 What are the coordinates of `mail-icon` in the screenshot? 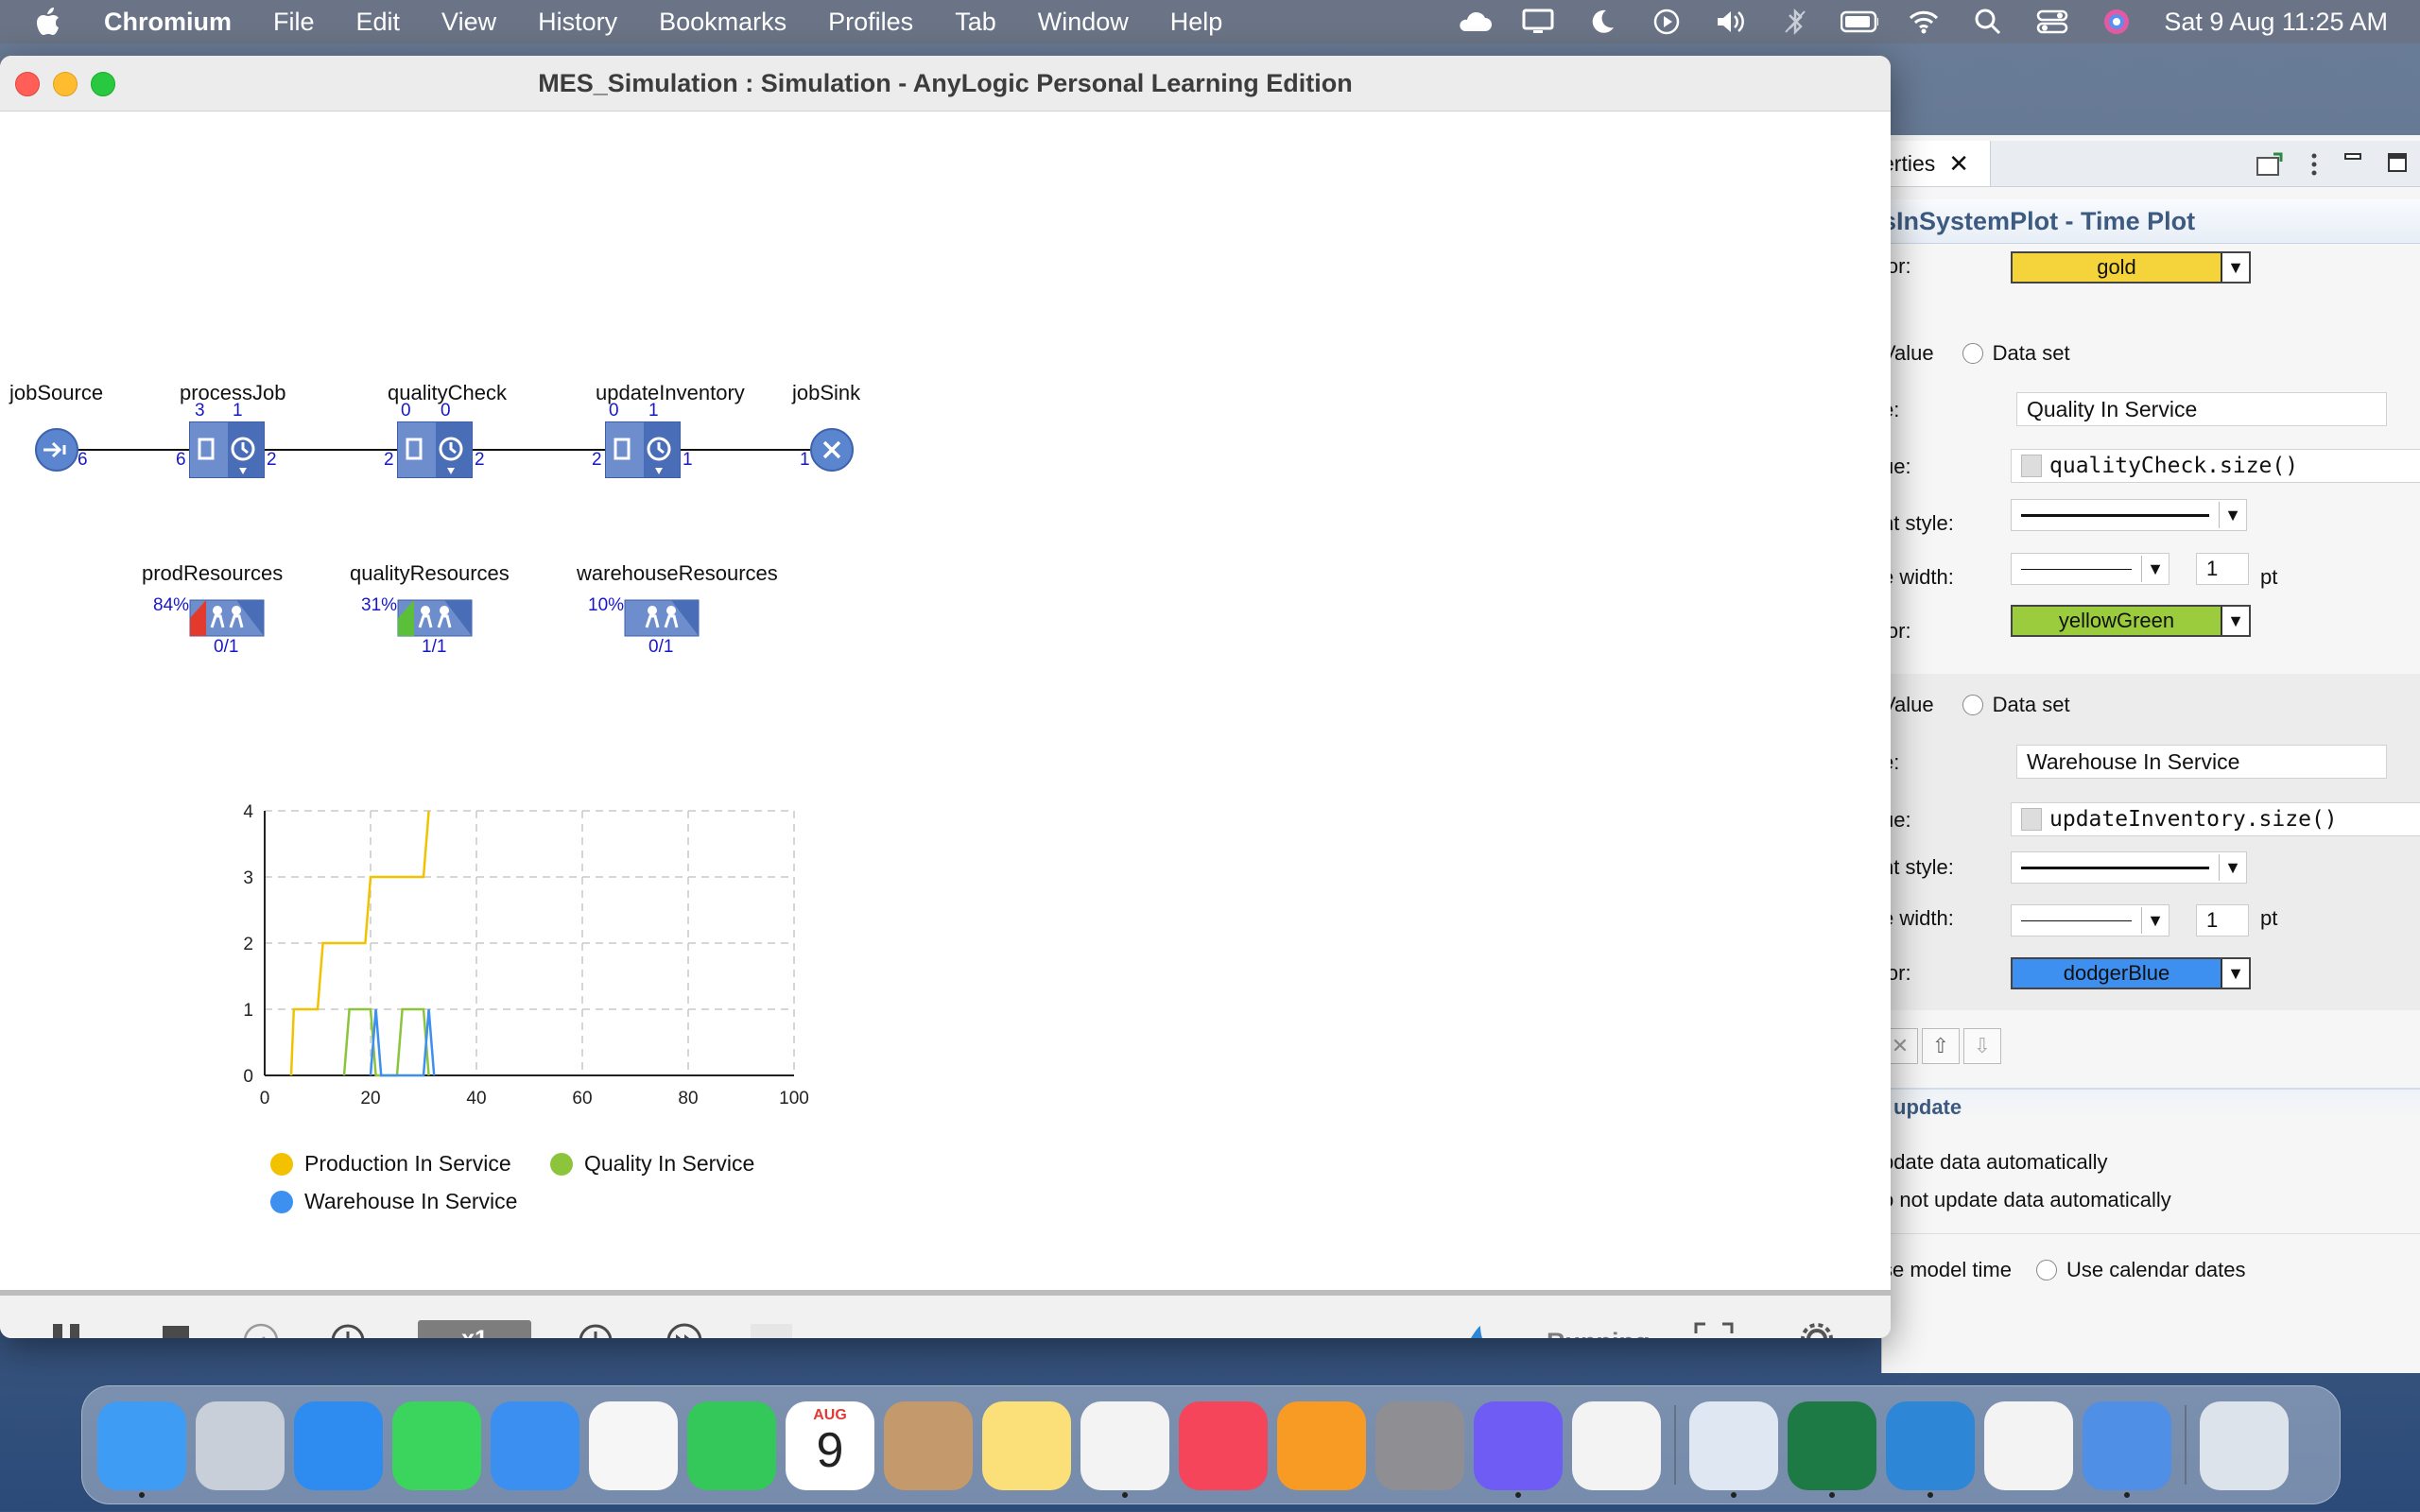 It's located at (535, 1445).